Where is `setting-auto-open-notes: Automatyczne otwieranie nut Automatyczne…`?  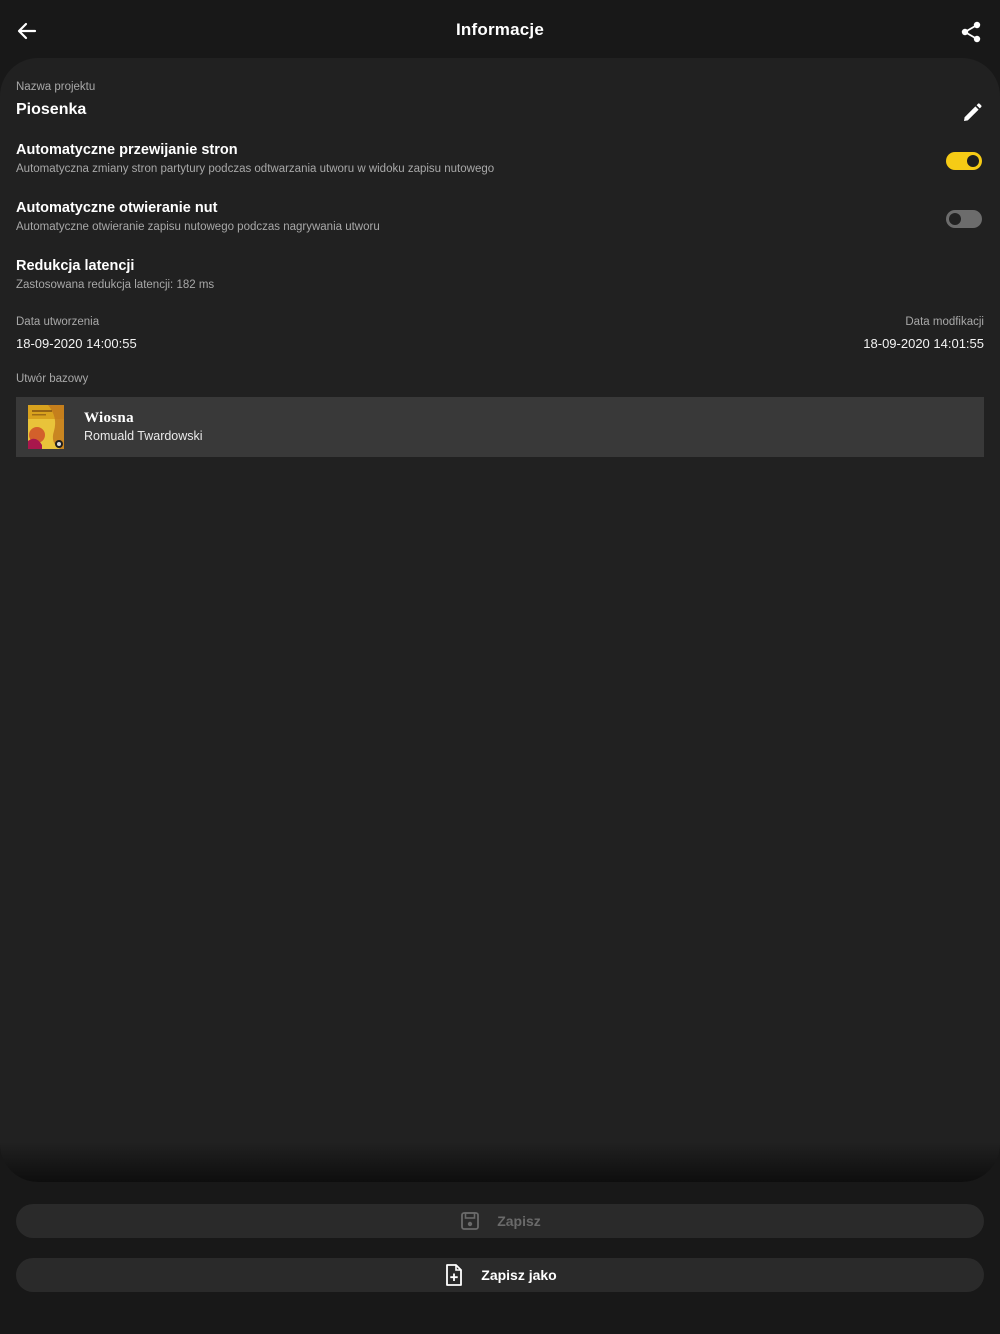
setting-auto-open-notes: Automatyczne otwieranie nut Automatyczne… is located at coordinates (500, 216).